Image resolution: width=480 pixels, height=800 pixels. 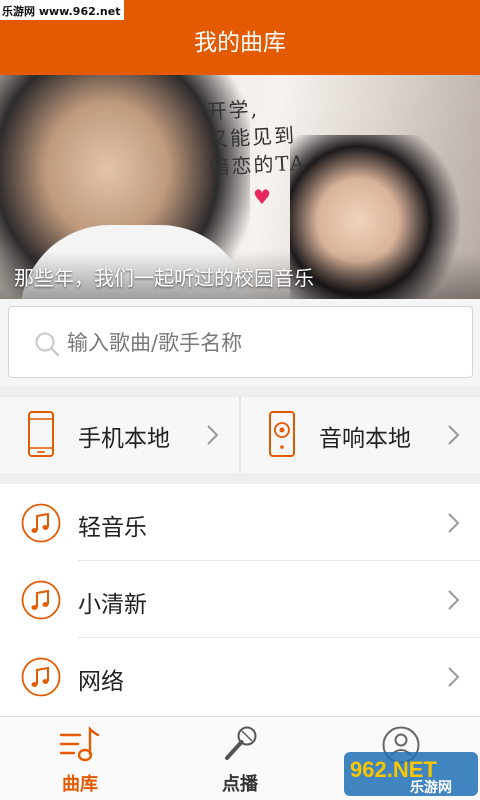 What do you see at coordinates (257, 165) in the screenshot?
I see `banner-handwriting-line: 暗恋的TA` at bounding box center [257, 165].